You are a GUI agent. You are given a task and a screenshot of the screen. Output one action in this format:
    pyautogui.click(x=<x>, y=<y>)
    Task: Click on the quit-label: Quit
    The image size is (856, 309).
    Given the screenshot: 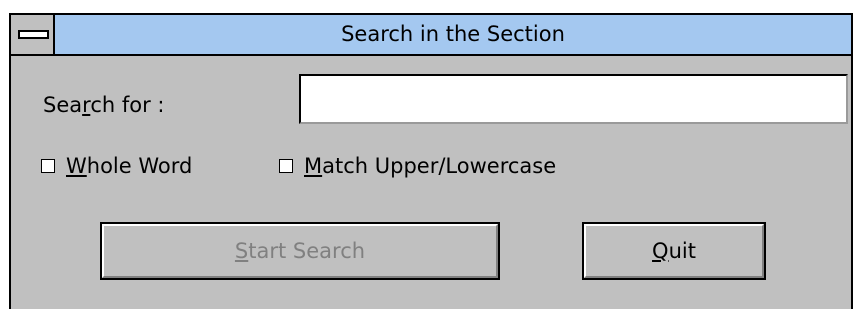 What is the action you would take?
    pyautogui.click(x=674, y=251)
    